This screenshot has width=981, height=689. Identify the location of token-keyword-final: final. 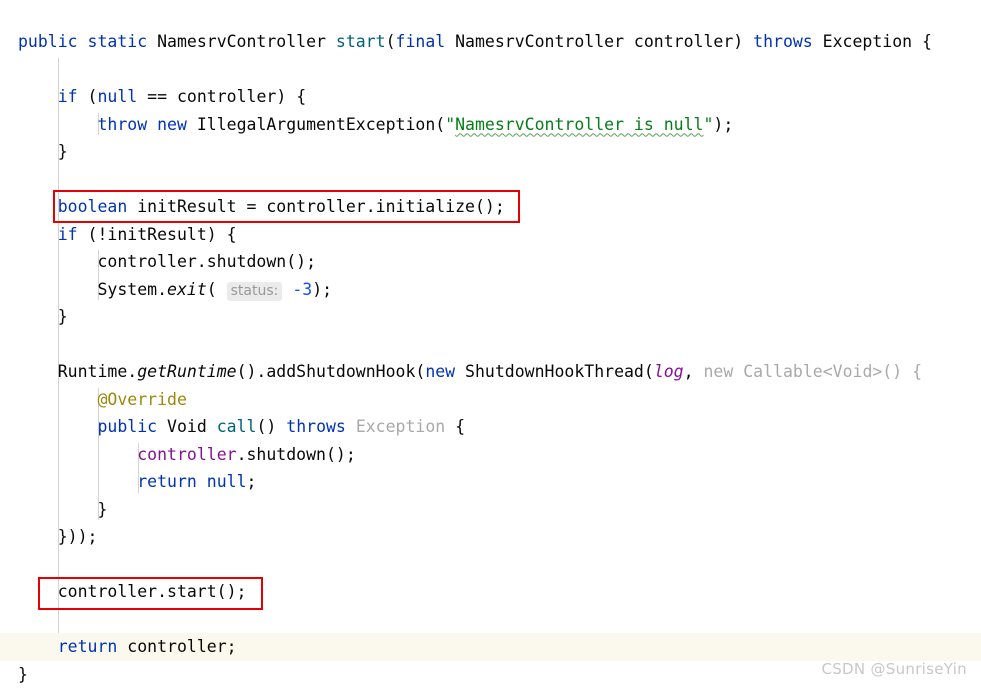
(420, 41).